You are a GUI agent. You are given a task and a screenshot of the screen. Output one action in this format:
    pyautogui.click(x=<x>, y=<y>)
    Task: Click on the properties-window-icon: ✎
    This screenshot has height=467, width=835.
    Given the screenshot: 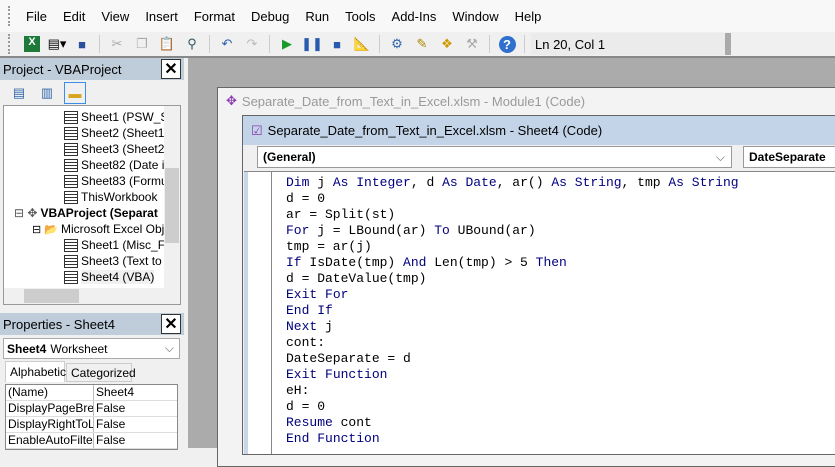 What is the action you would take?
    pyautogui.click(x=422, y=44)
    